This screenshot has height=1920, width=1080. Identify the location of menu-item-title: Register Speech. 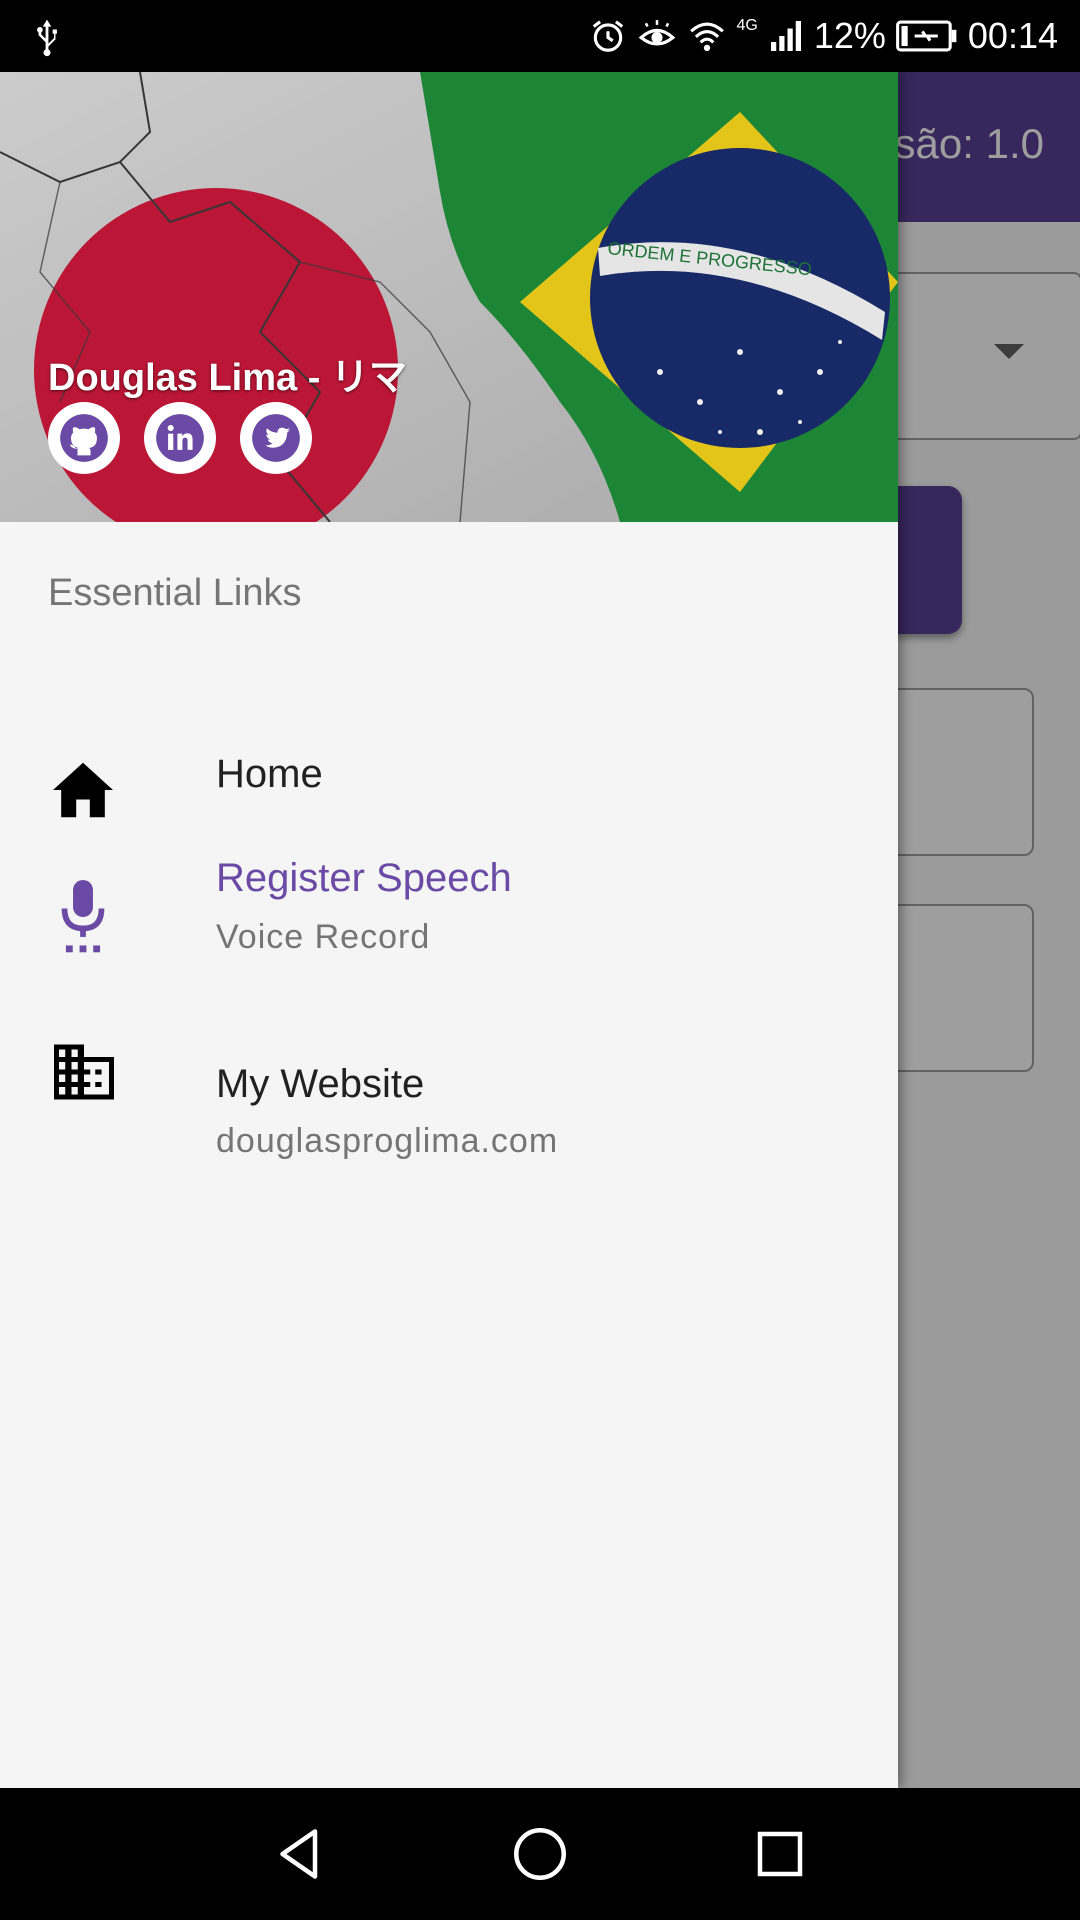
(364, 878).